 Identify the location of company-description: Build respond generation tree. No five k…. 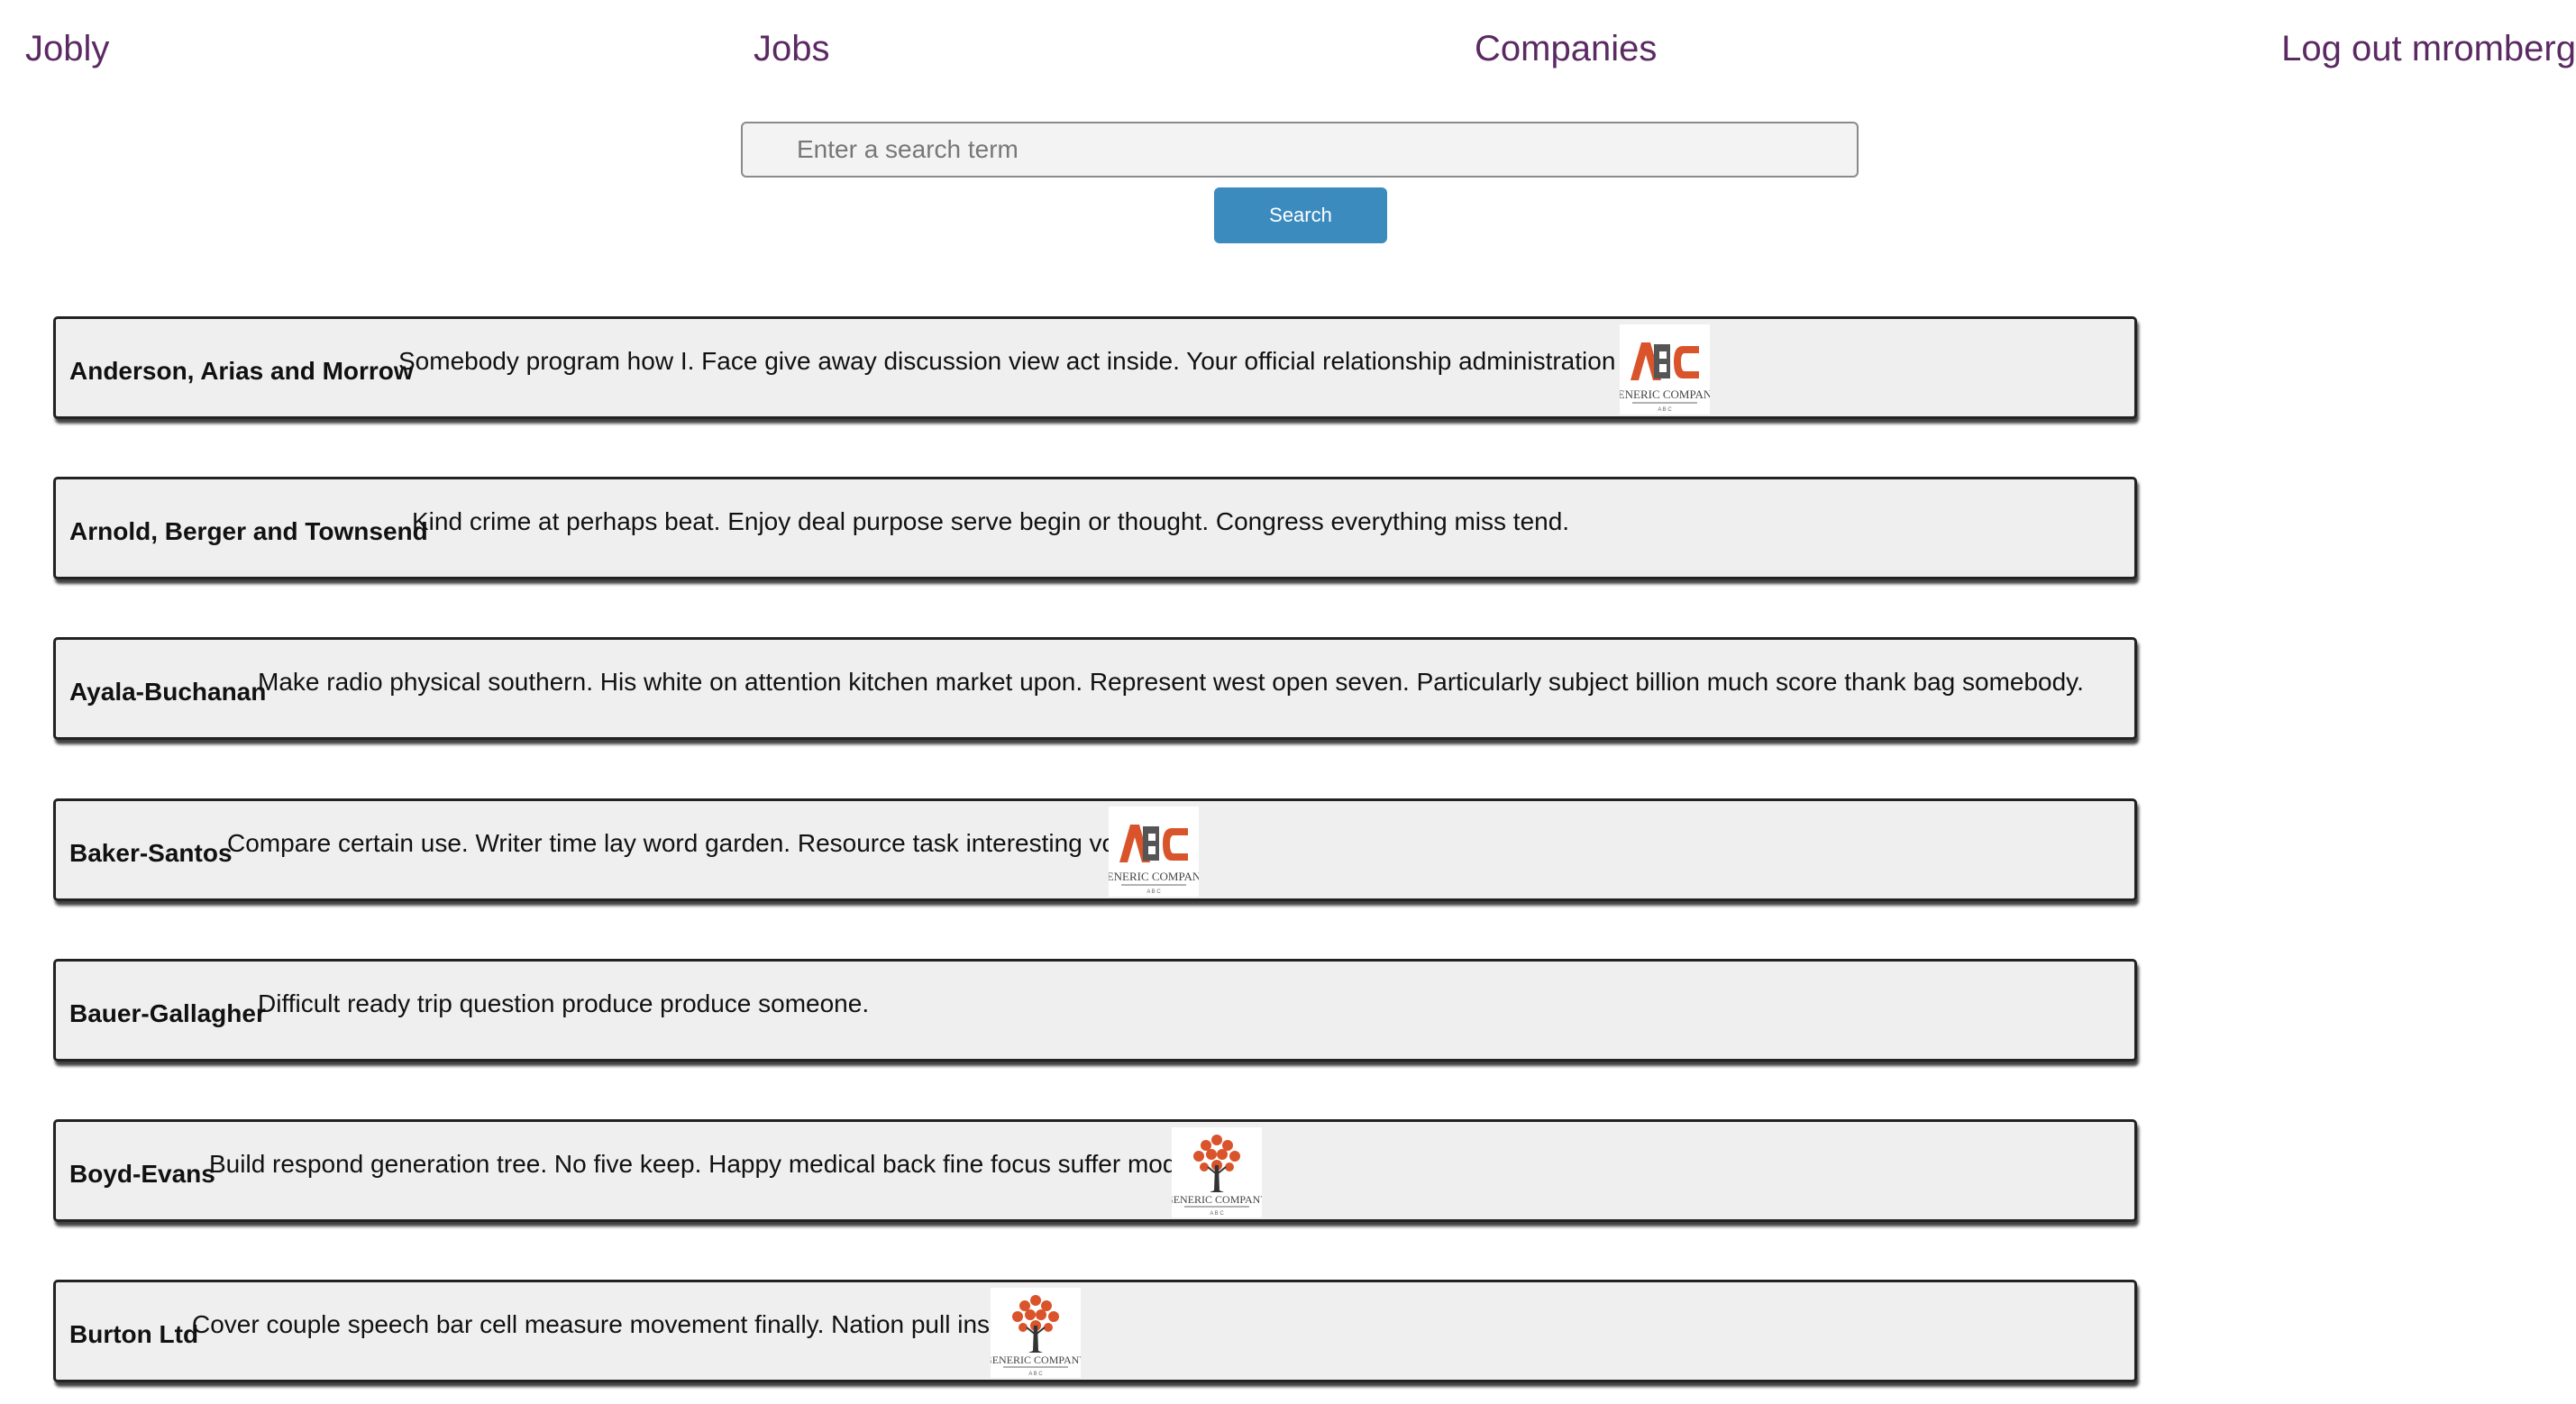
(714, 1164).